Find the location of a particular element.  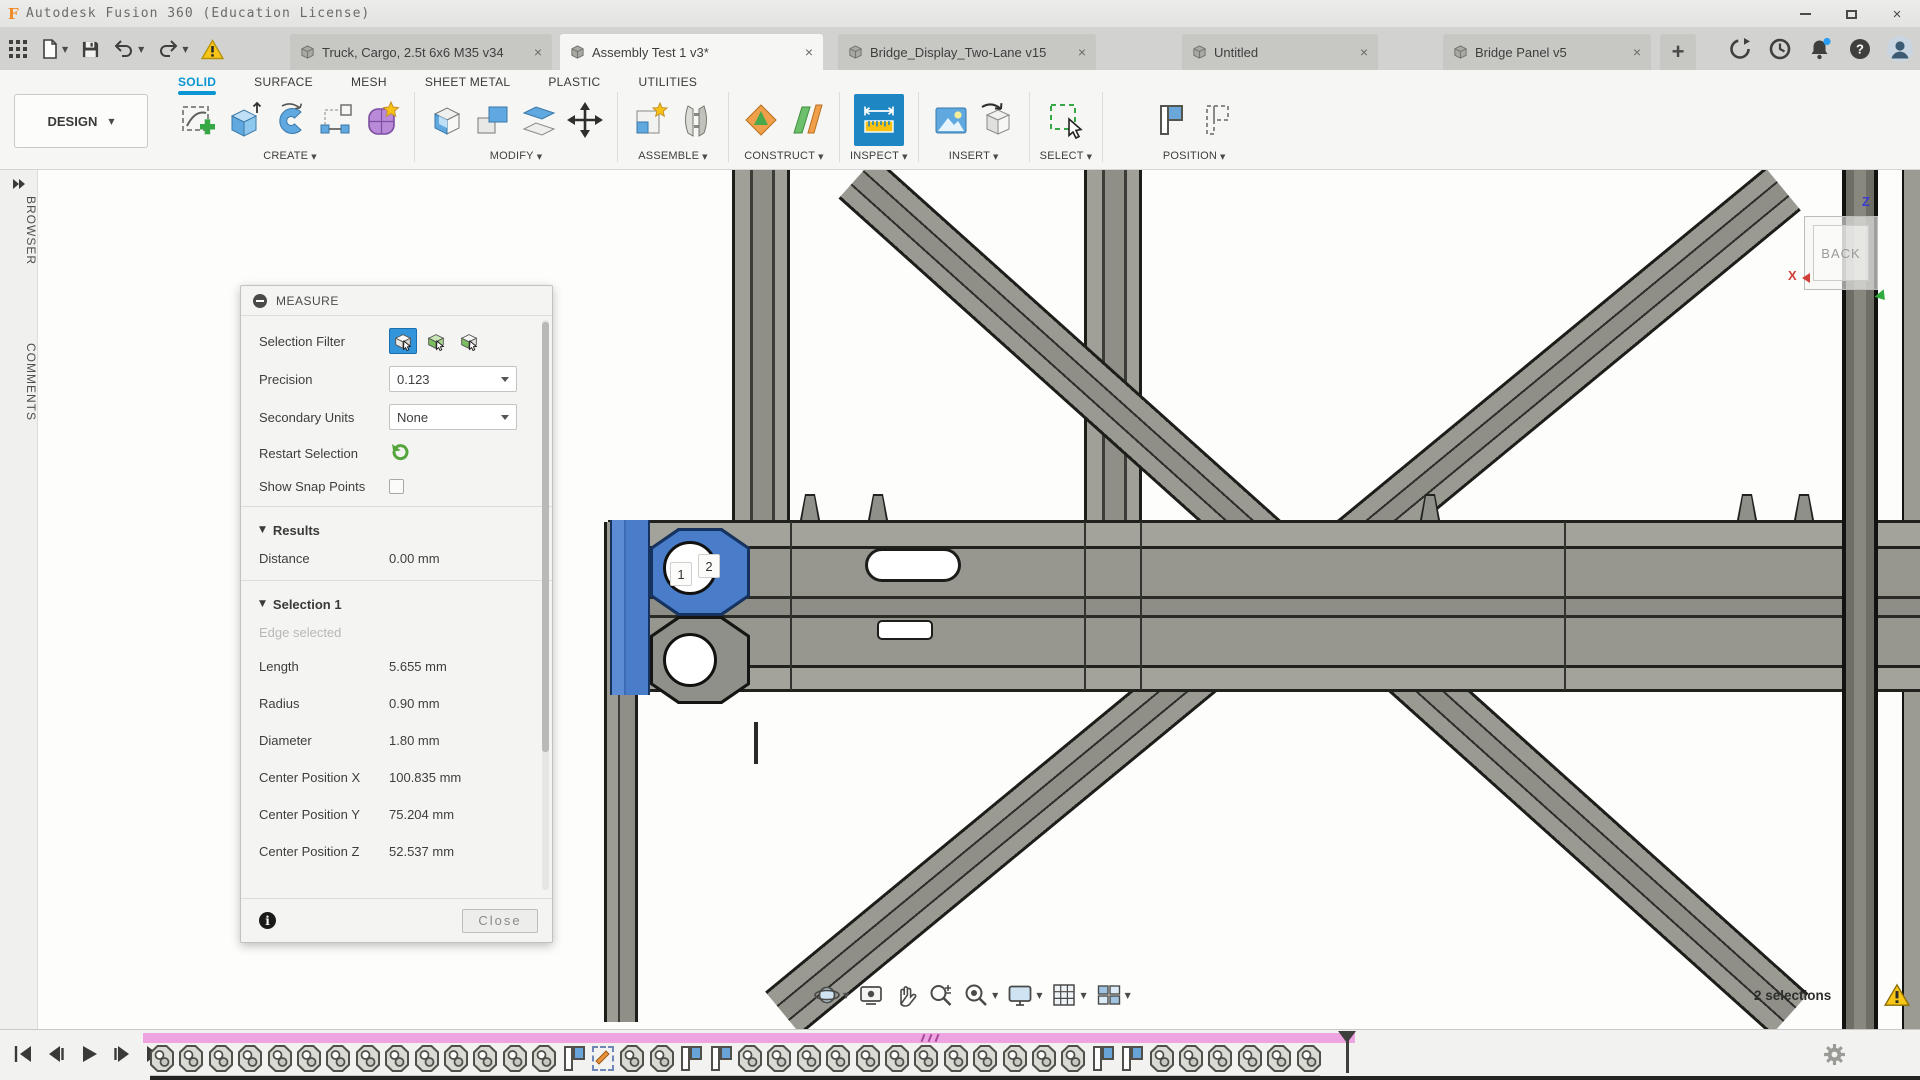

extrude-icon is located at coordinates (244, 120).